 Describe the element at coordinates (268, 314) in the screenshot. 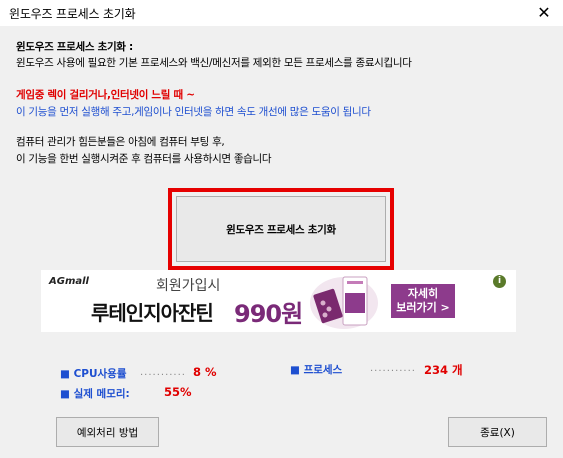

I see `ad-price: 990원` at that location.